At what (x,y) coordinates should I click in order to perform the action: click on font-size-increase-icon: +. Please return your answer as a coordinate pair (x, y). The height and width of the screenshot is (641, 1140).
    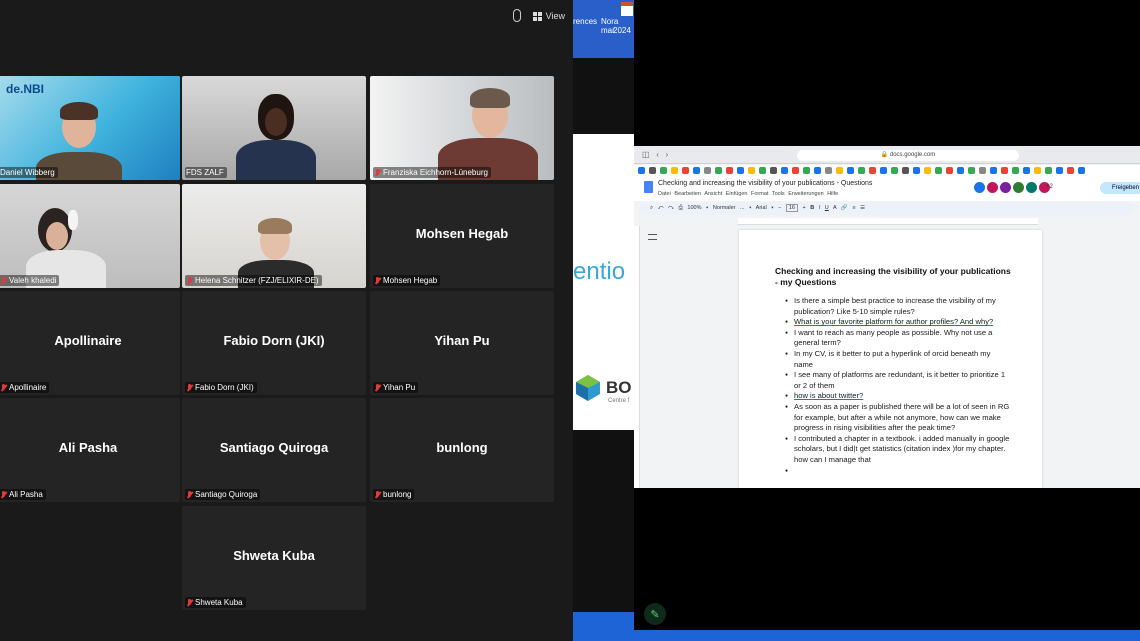
    Looking at the image, I should click on (803, 208).